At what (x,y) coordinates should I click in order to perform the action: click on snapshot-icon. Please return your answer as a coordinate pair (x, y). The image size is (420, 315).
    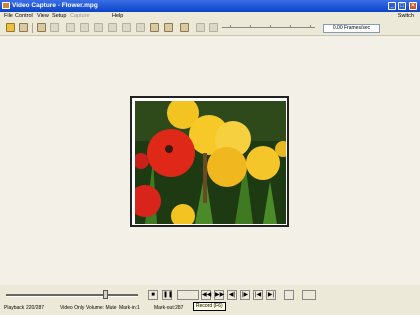
    Looking at the image, I should click on (168, 27).